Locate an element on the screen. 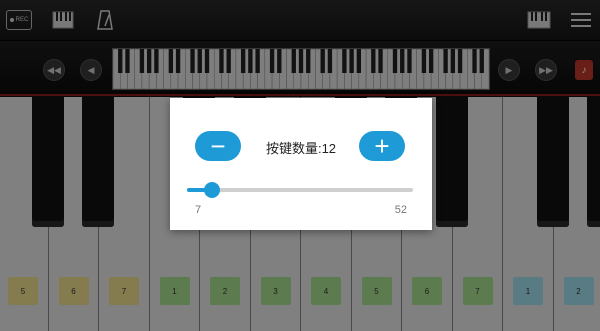  key-count-slider is located at coordinates (300, 190).